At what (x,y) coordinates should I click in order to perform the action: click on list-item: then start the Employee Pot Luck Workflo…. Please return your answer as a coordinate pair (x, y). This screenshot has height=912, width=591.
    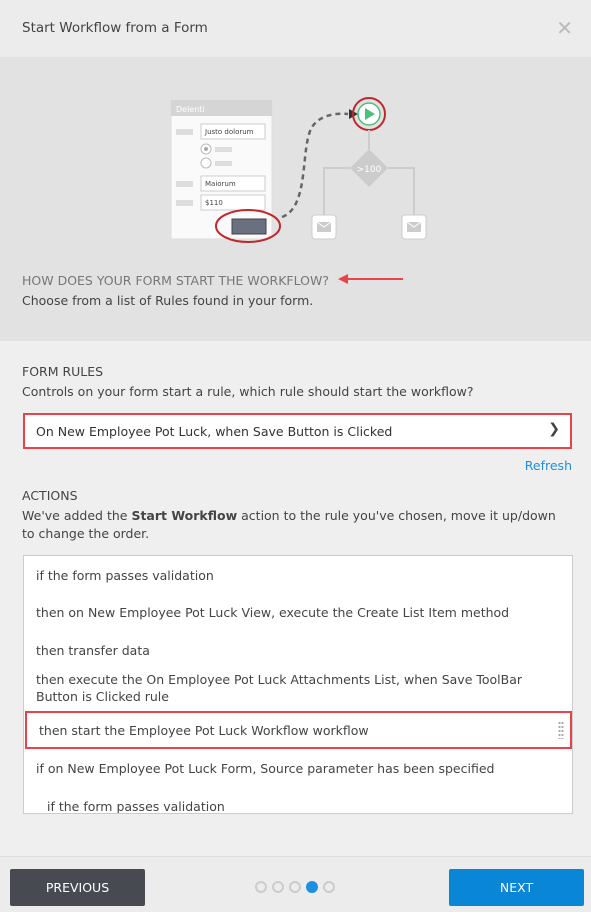
    Looking at the image, I should click on (204, 730).